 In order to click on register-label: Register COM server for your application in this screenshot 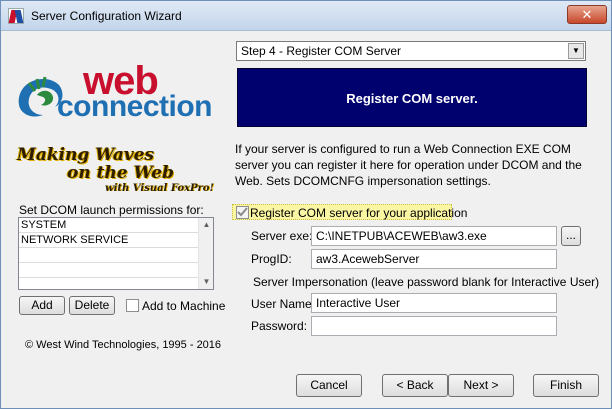, I will do `click(359, 213)`.